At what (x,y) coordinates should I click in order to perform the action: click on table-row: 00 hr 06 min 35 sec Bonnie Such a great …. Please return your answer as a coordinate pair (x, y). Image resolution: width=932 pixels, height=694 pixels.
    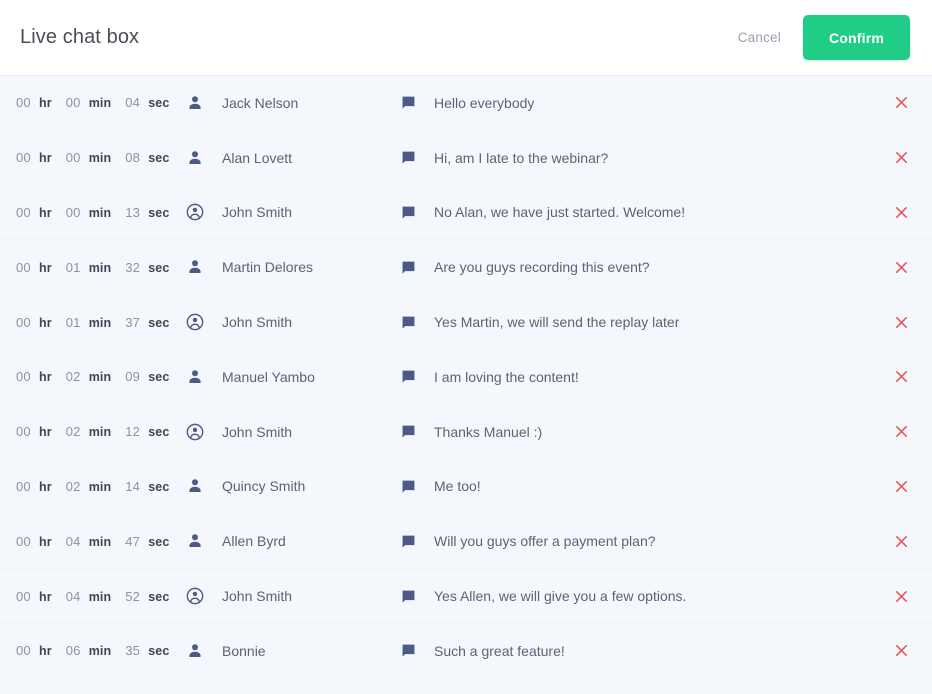
    Looking at the image, I should click on (466, 651).